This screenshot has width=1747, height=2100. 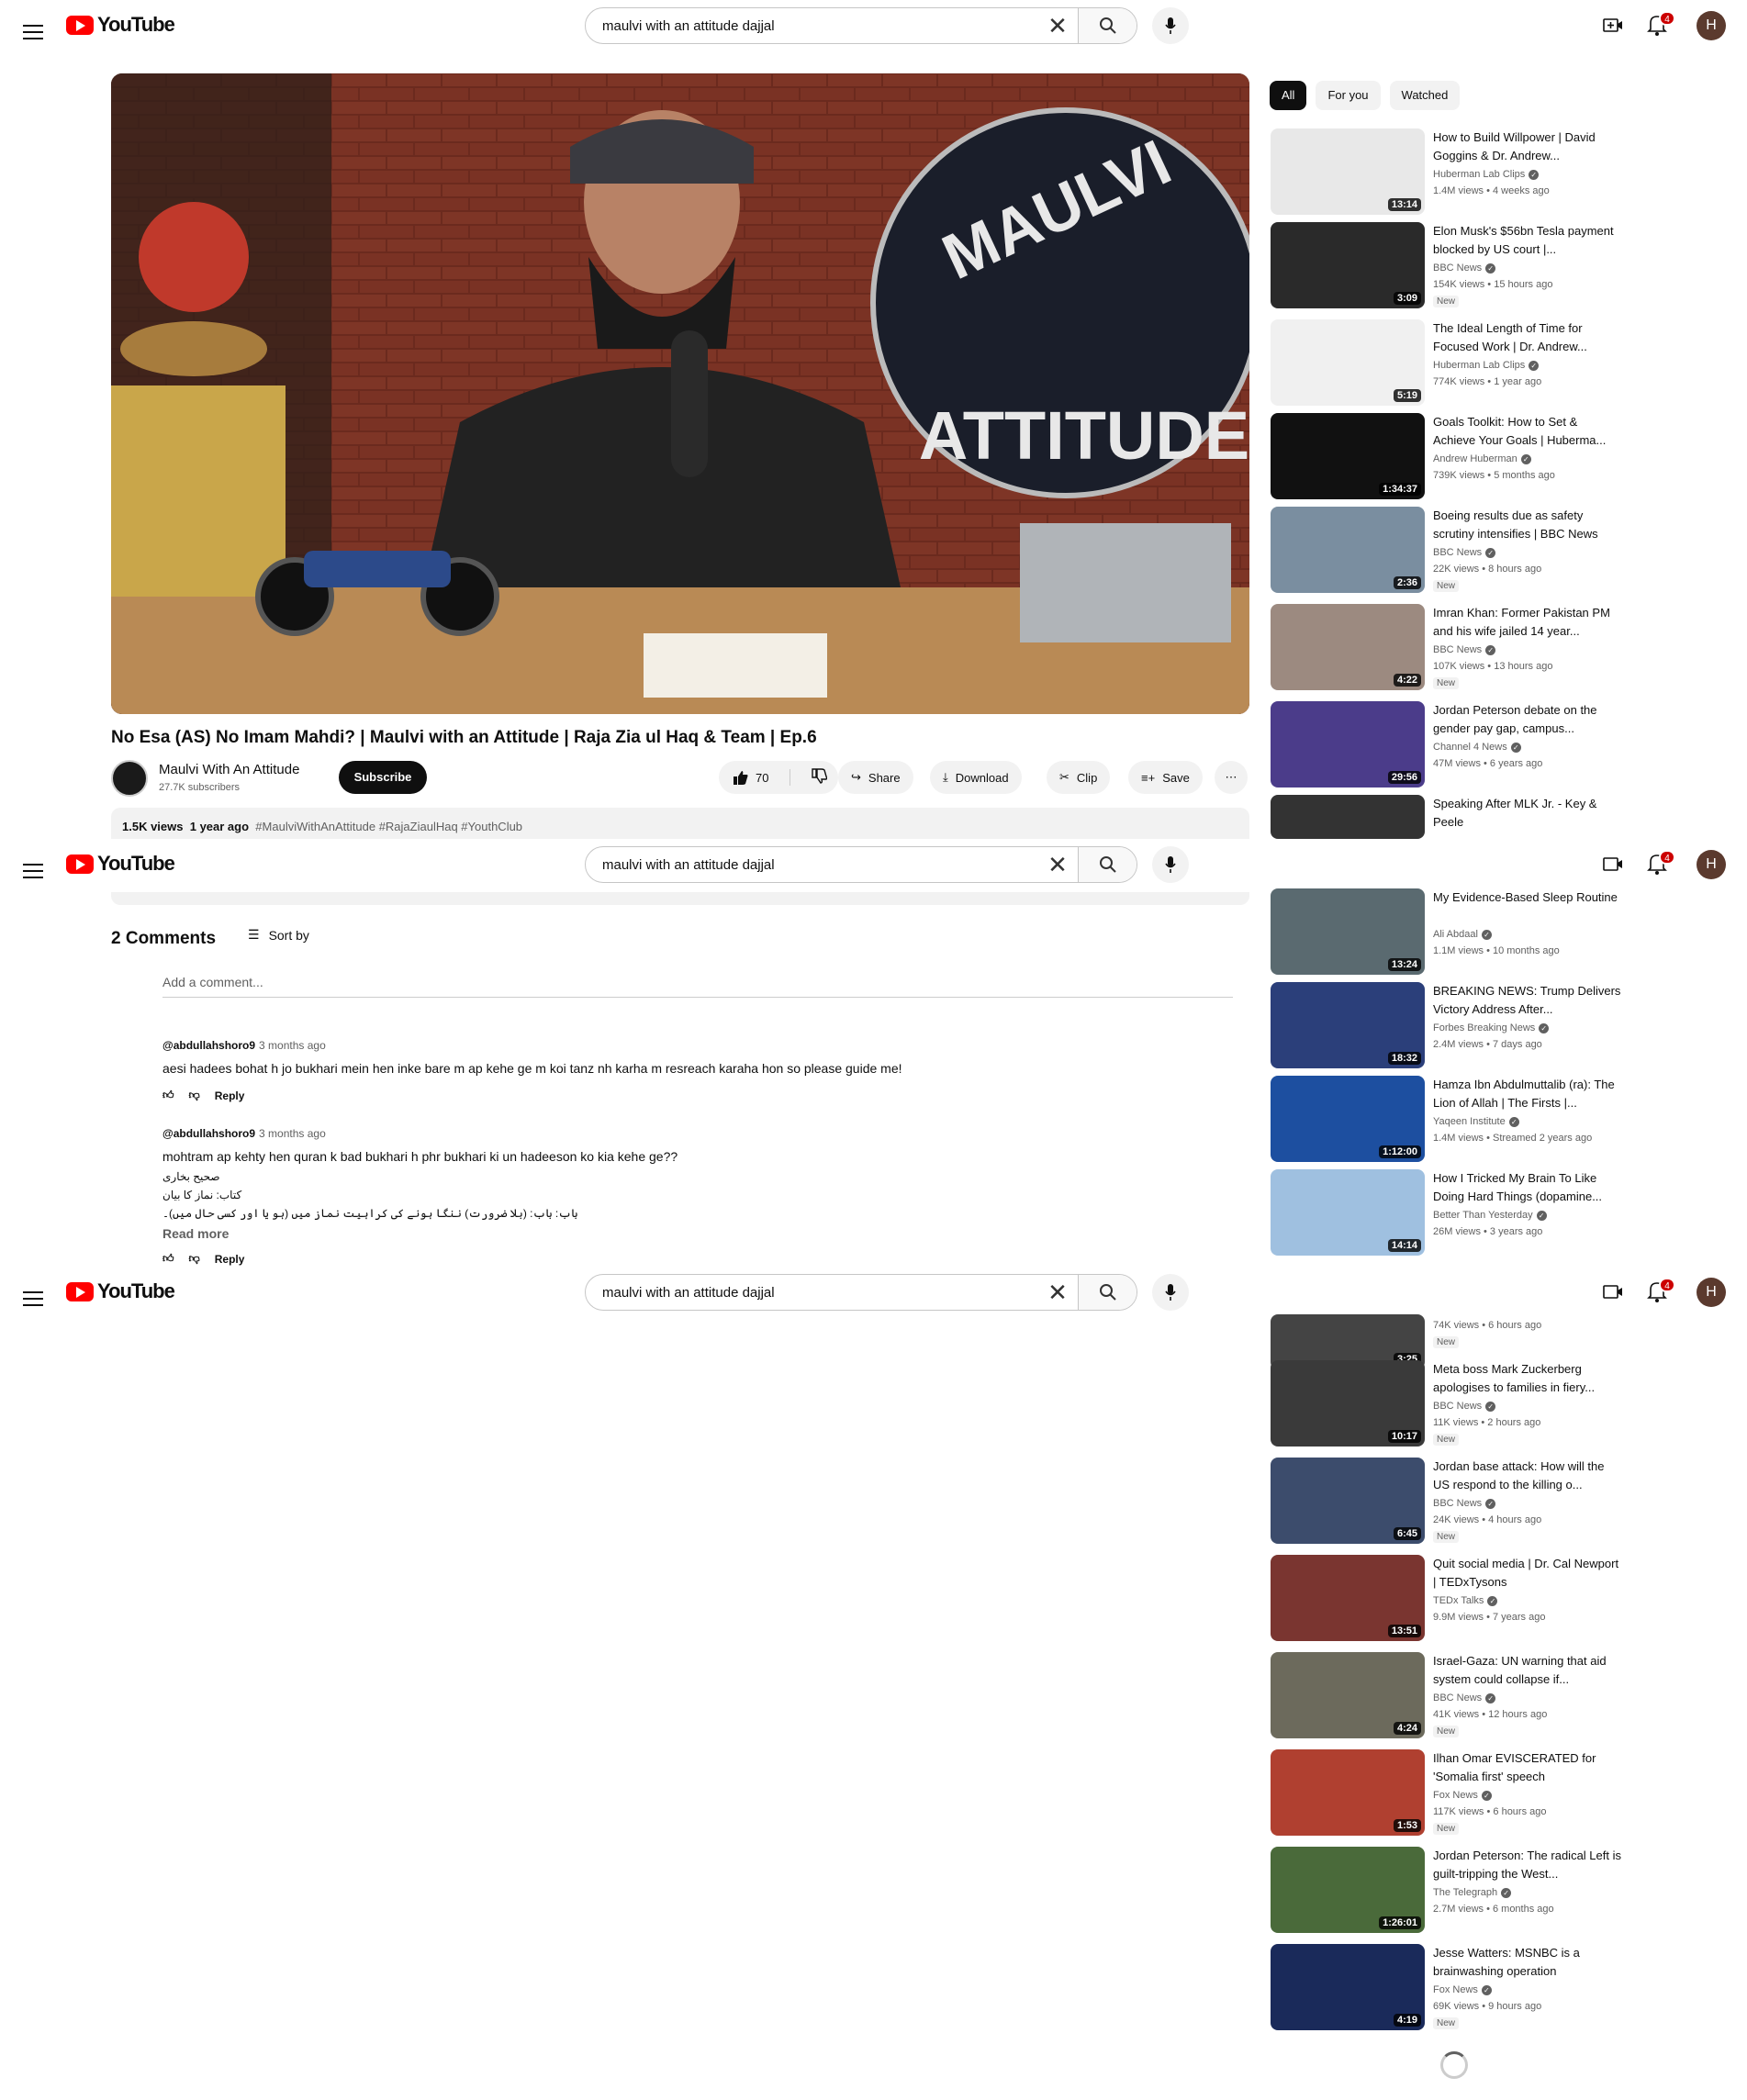 What do you see at coordinates (1348, 647) in the screenshot?
I see `video-thumbnail: 4:22` at bounding box center [1348, 647].